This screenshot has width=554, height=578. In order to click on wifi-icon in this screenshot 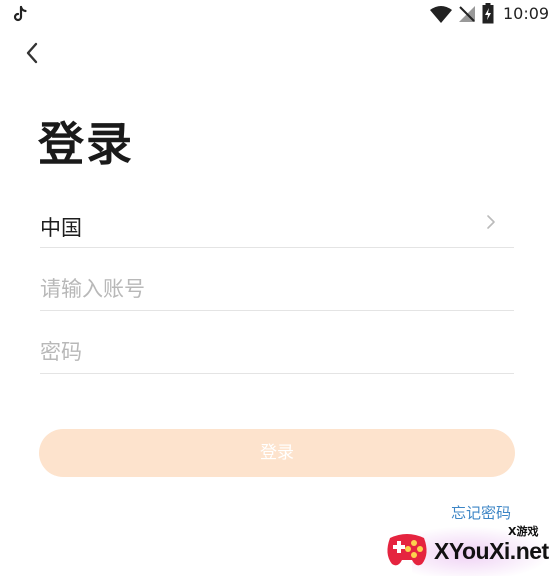, I will do `click(441, 14)`.